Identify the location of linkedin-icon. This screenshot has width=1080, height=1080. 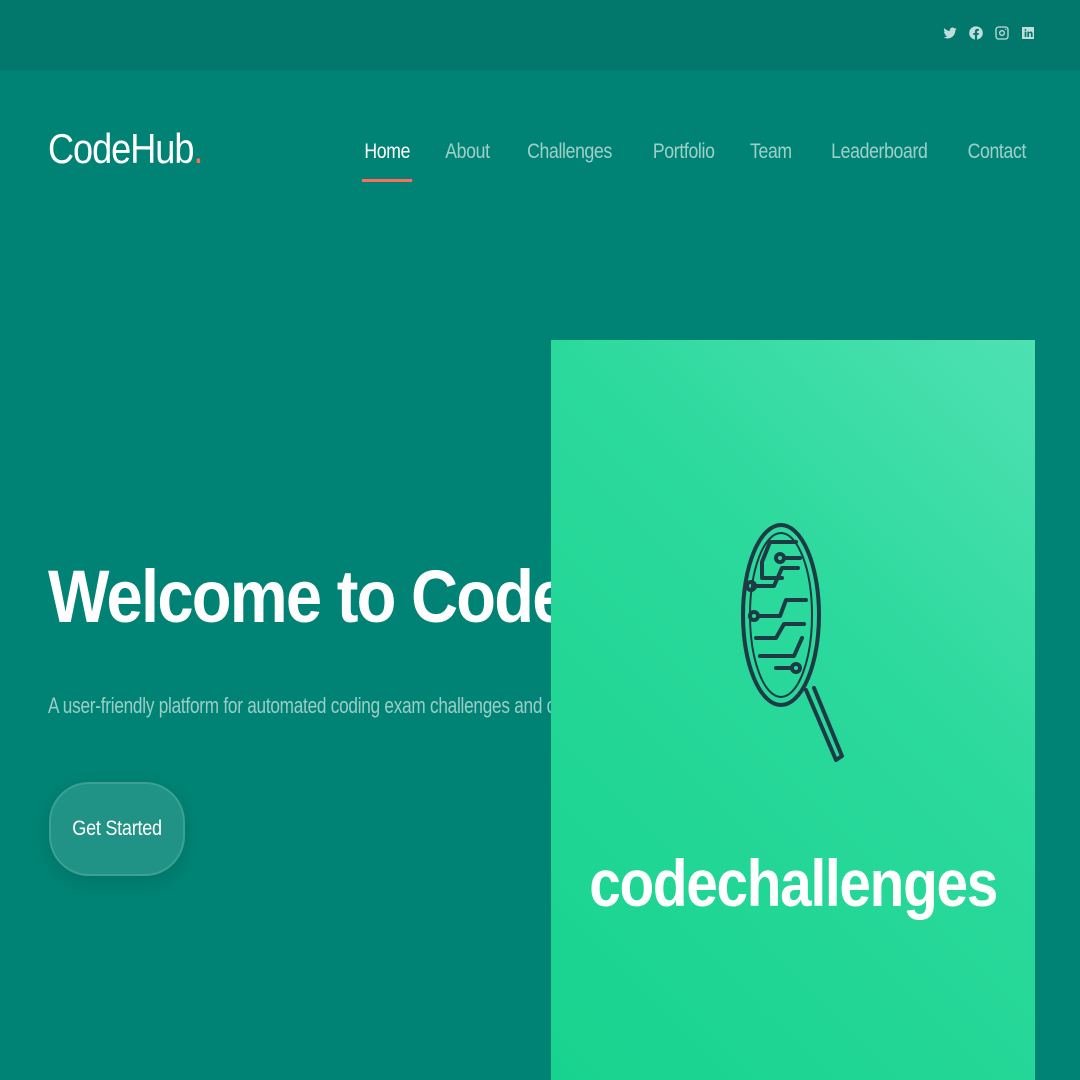
(1028, 33).